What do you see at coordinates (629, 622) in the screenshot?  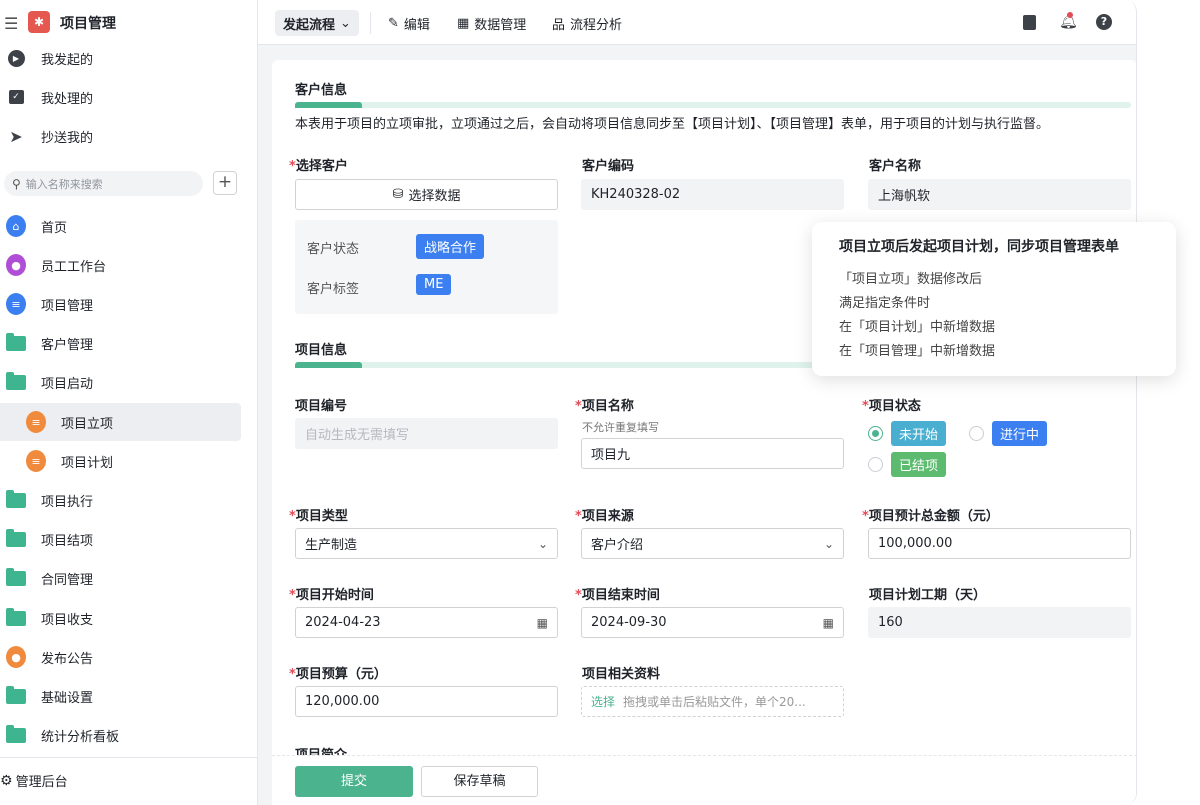 I see `value: 2024-09-30` at bounding box center [629, 622].